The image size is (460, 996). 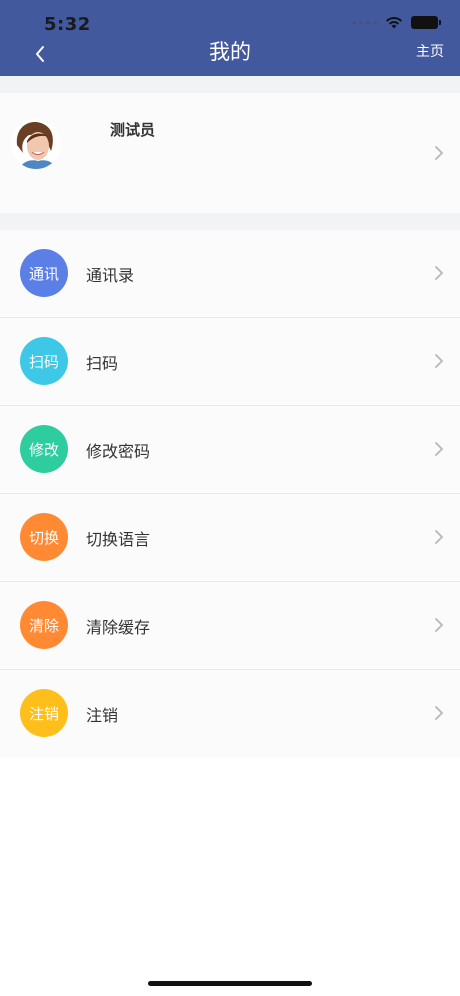 I want to click on menu-item-label: 扫码, so click(x=102, y=363).